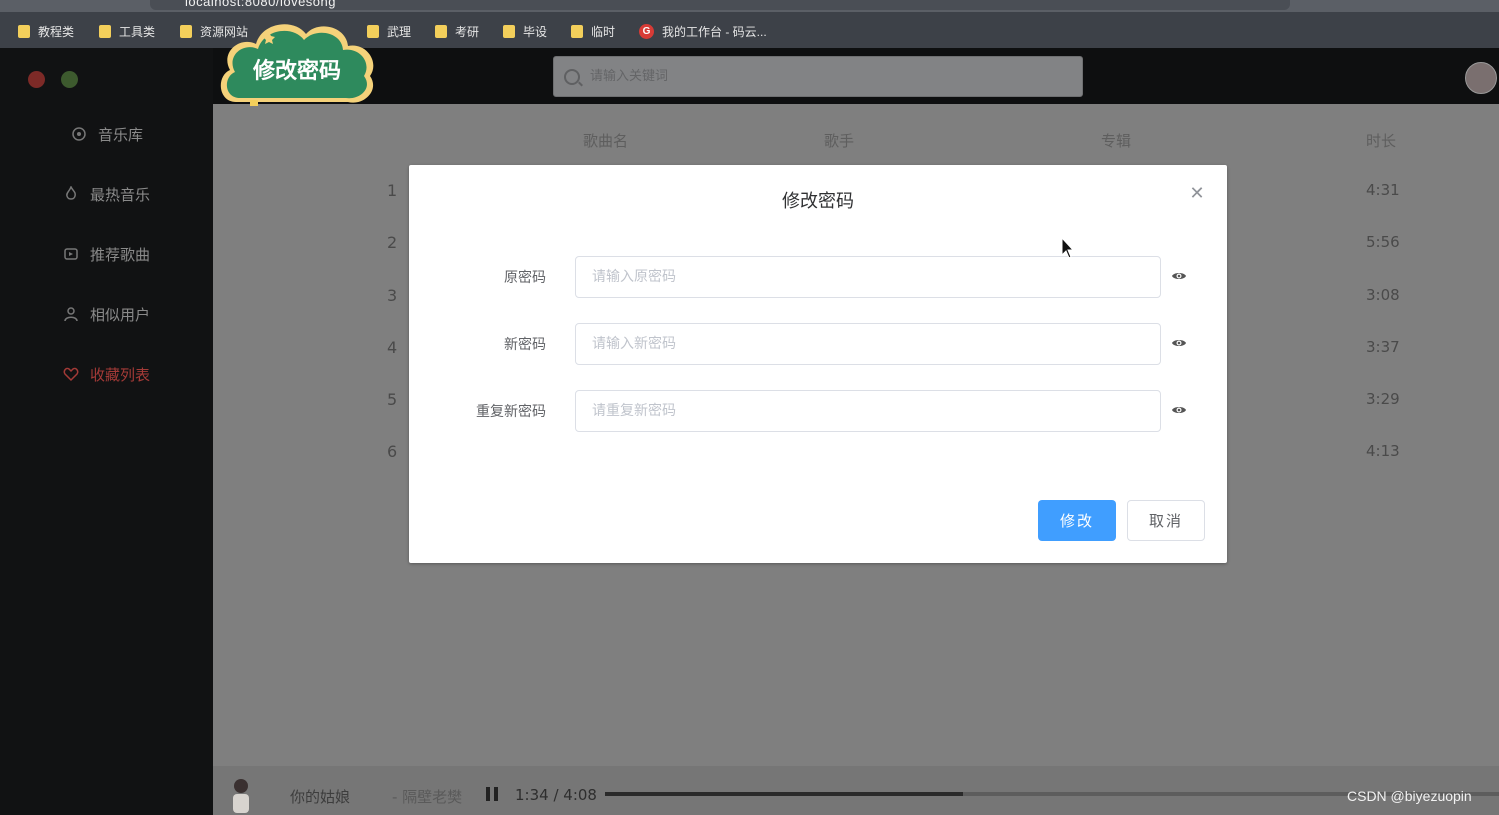 Image resolution: width=1499 pixels, height=815 pixels. Describe the element at coordinates (392, 347) in the screenshot. I see `row-index: 4` at that location.